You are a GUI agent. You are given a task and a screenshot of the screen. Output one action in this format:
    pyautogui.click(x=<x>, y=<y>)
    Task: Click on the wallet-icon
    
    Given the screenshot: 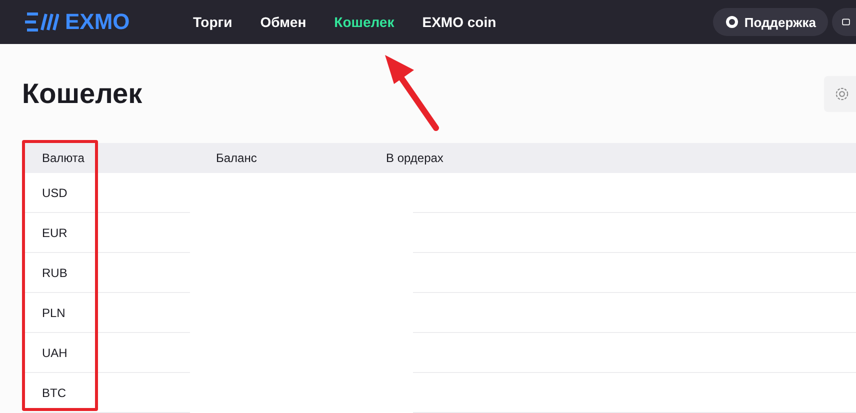 What is the action you would take?
    pyautogui.click(x=846, y=22)
    